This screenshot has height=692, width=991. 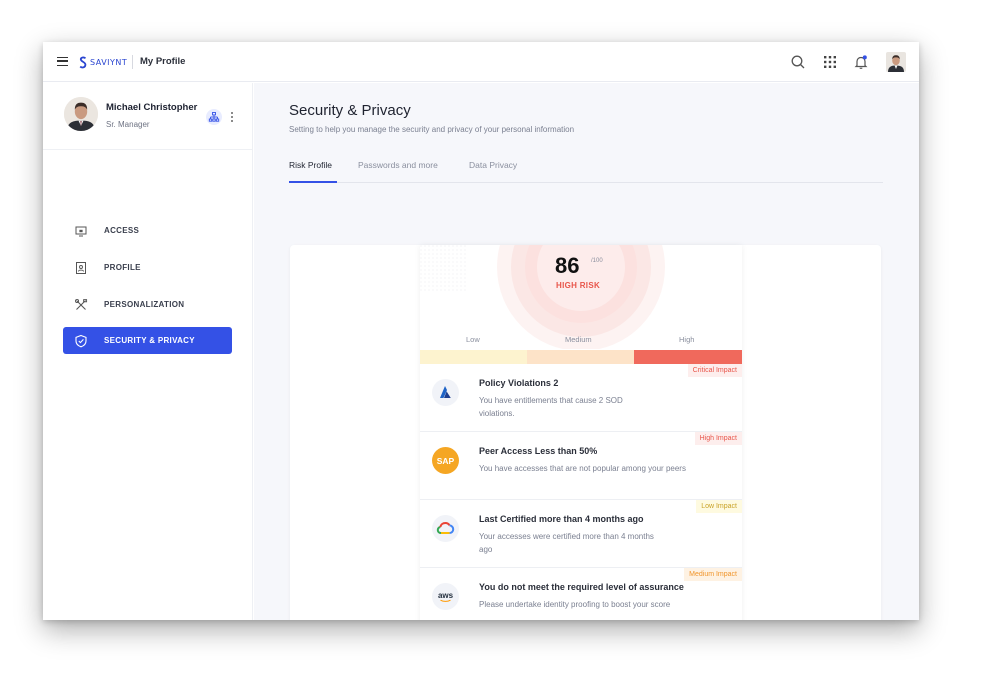 I want to click on aws-logo-icon: aws, so click(x=445, y=596).